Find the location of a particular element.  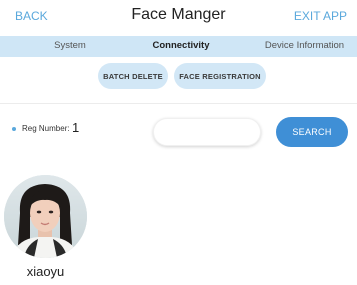

face-avatar is located at coordinates (45, 216).